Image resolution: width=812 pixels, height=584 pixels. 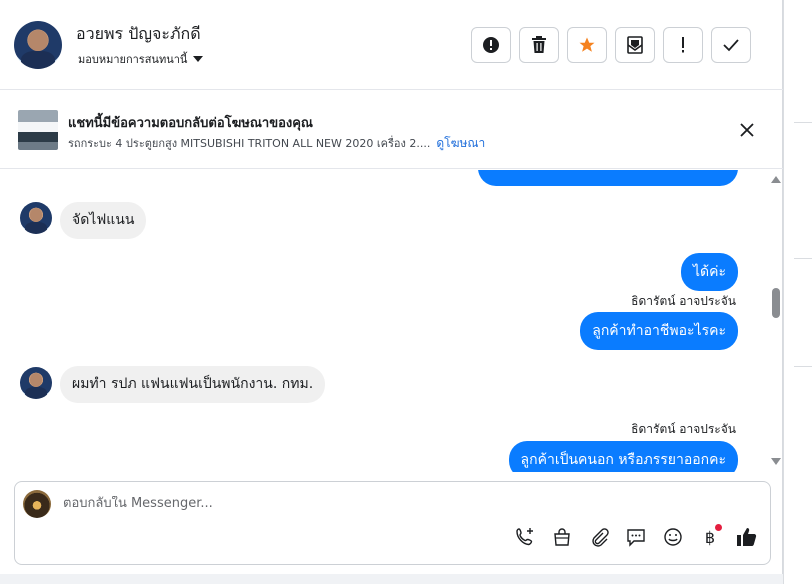 I want to click on call-add-button, so click(x=525, y=537).